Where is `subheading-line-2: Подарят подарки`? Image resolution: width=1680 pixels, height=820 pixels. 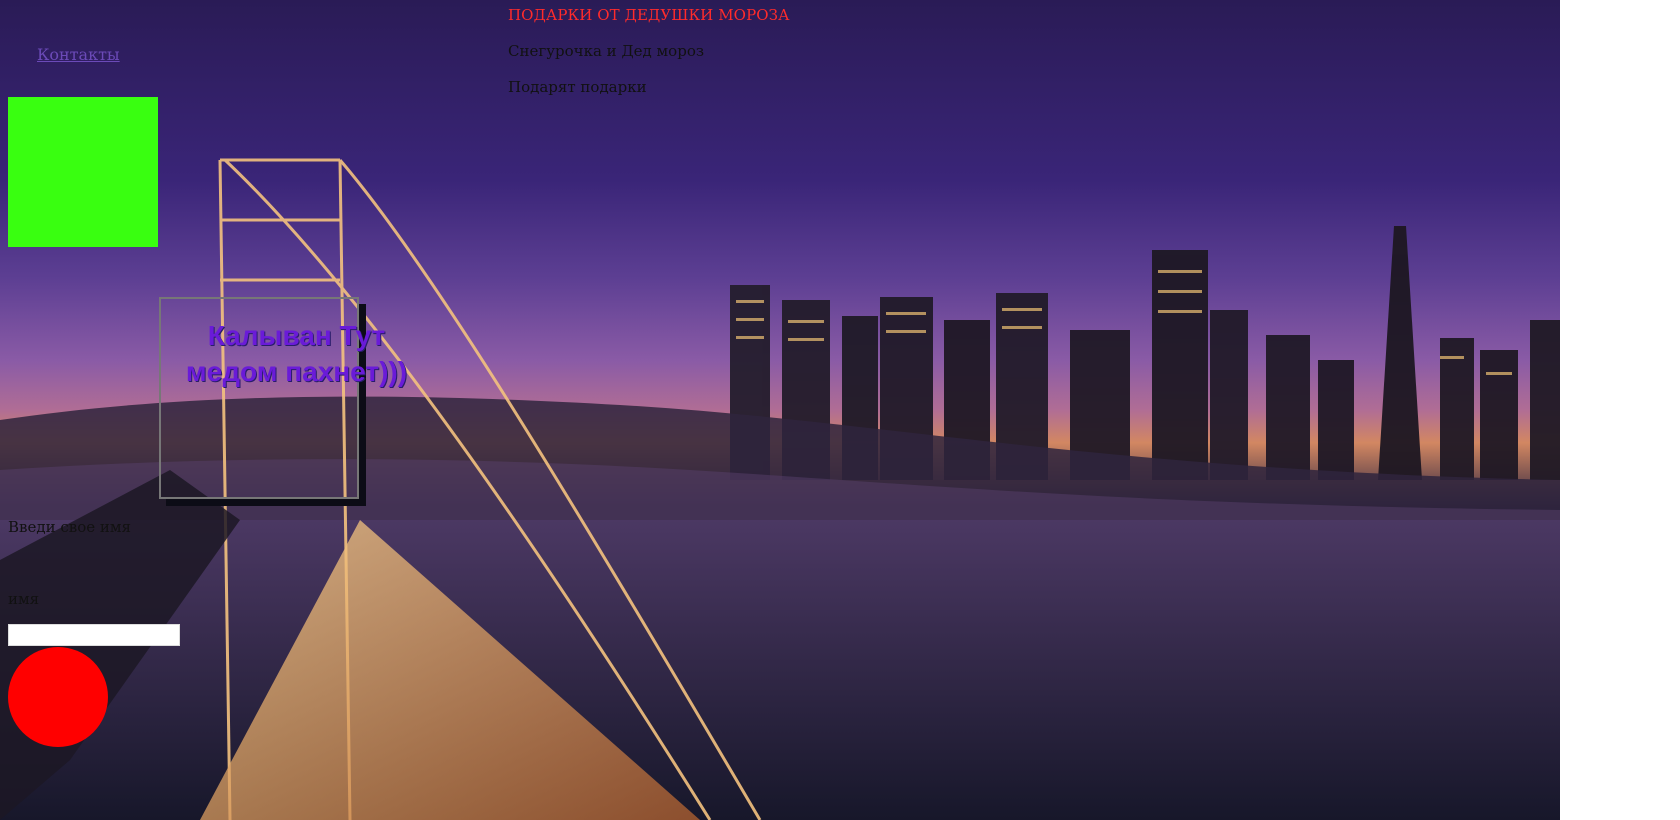 subheading-line-2: Подарят подарки is located at coordinates (577, 87).